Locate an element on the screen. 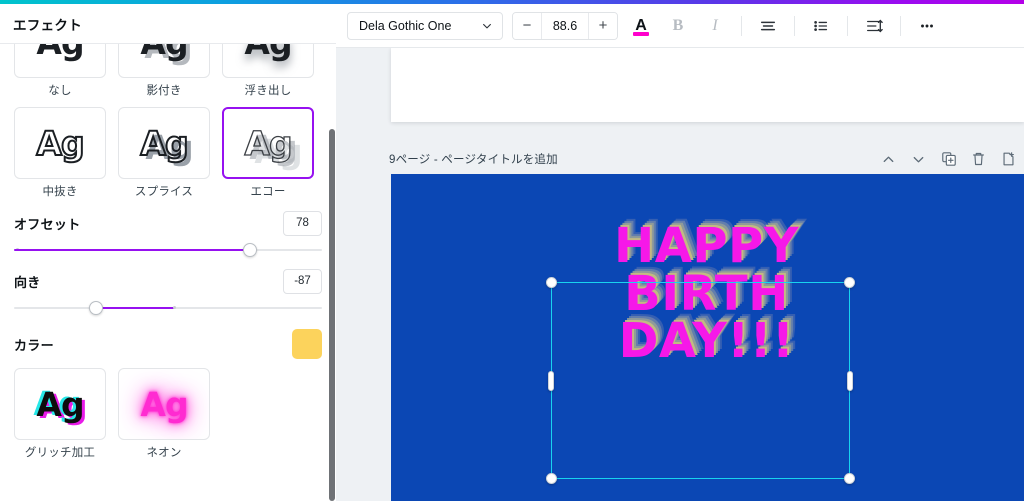  offset-slider is located at coordinates (168, 250).